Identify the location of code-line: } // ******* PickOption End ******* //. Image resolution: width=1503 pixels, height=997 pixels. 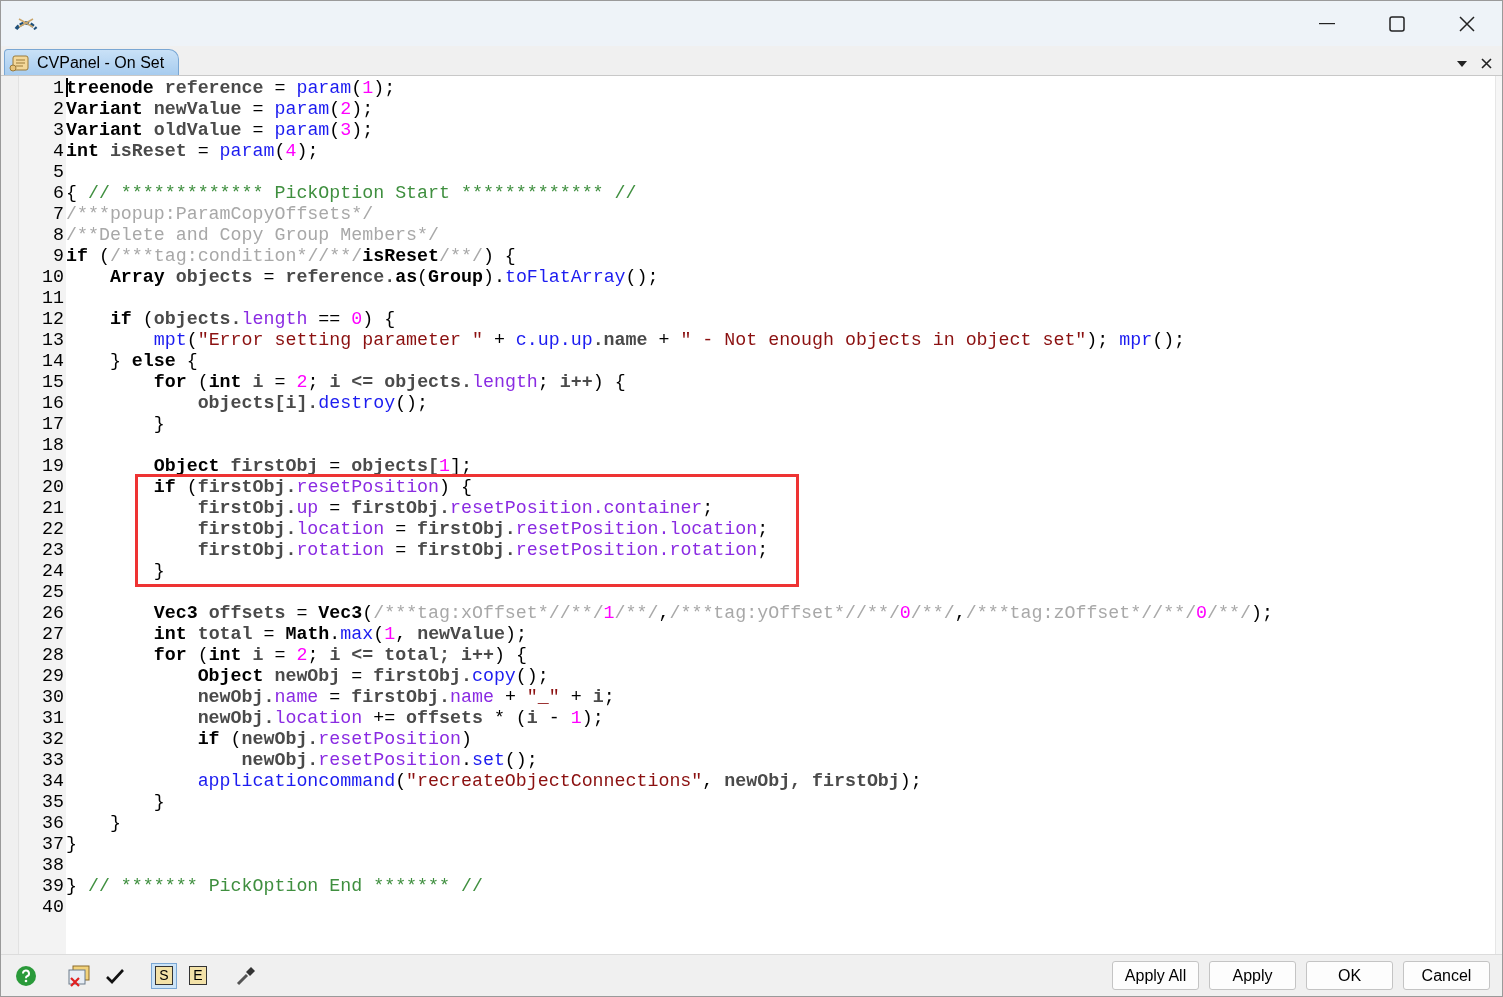
(274, 886).